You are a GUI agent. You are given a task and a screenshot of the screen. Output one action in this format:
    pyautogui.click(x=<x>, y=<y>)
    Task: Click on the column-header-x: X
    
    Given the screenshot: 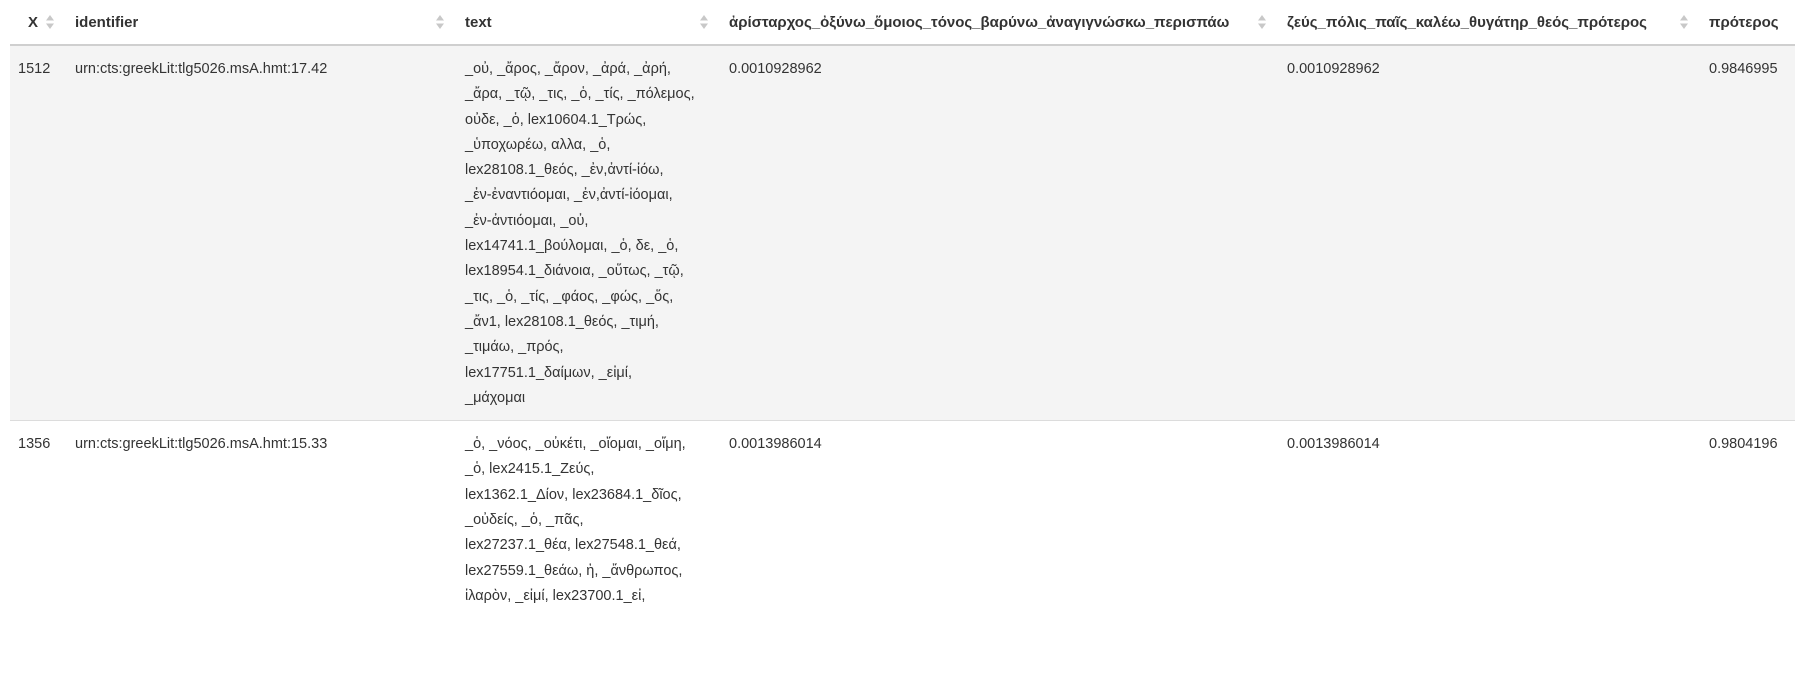 What is the action you would take?
    pyautogui.click(x=37, y=23)
    